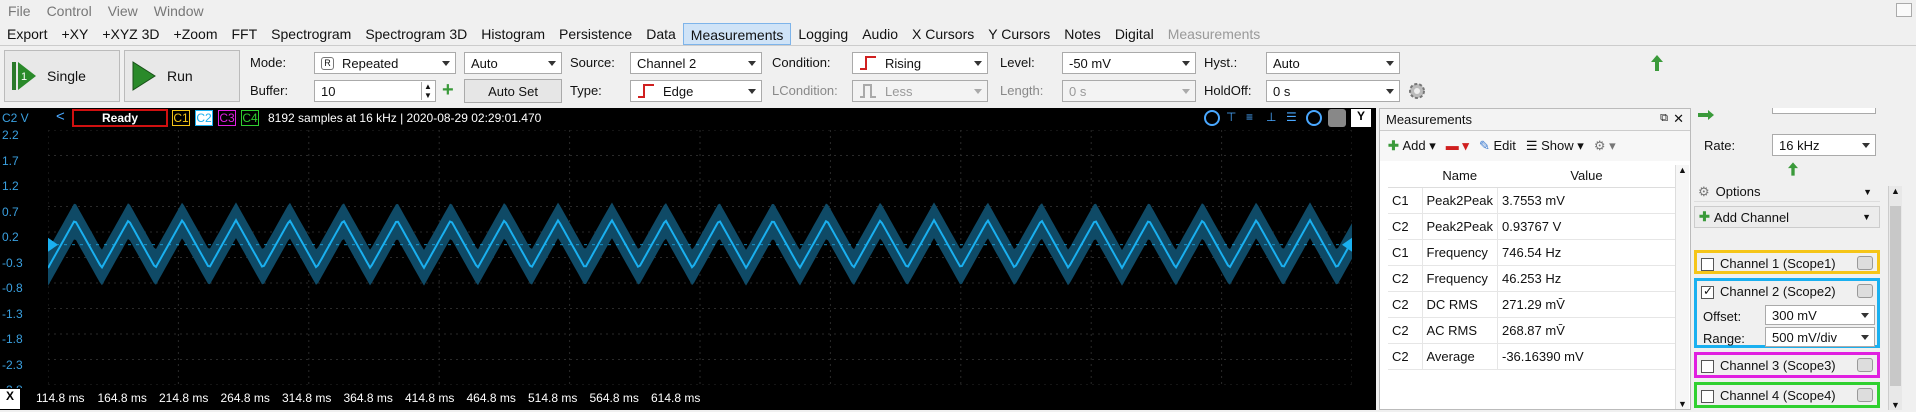  I want to click on x-axis-button: X, so click(10, 399).